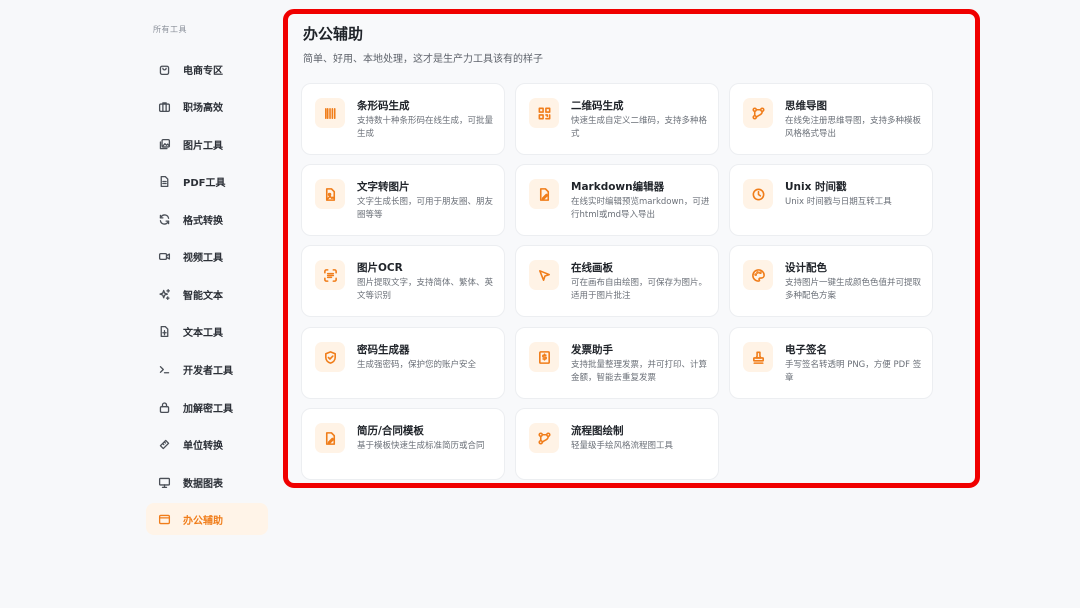 The width and height of the screenshot is (1080, 608). Describe the element at coordinates (425, 208) in the screenshot. I see `card-description: 文字生成长图，可用于朋友圈、朋友圈等等` at that location.